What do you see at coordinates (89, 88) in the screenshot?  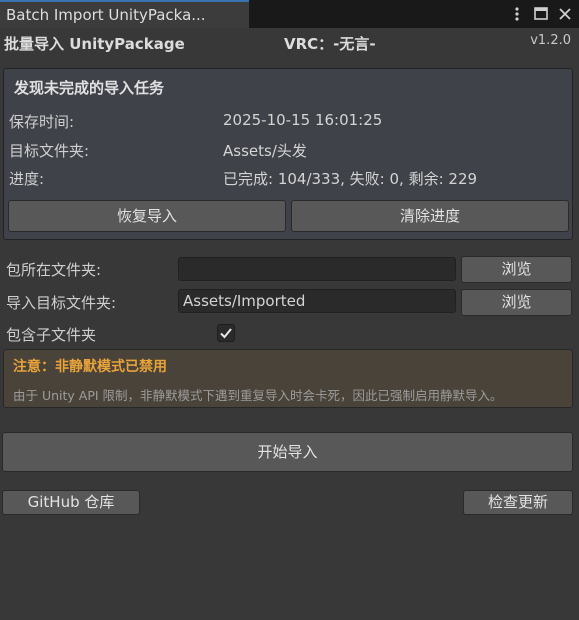 I see `task-panel-title: 发现未完成的导入任务` at bounding box center [89, 88].